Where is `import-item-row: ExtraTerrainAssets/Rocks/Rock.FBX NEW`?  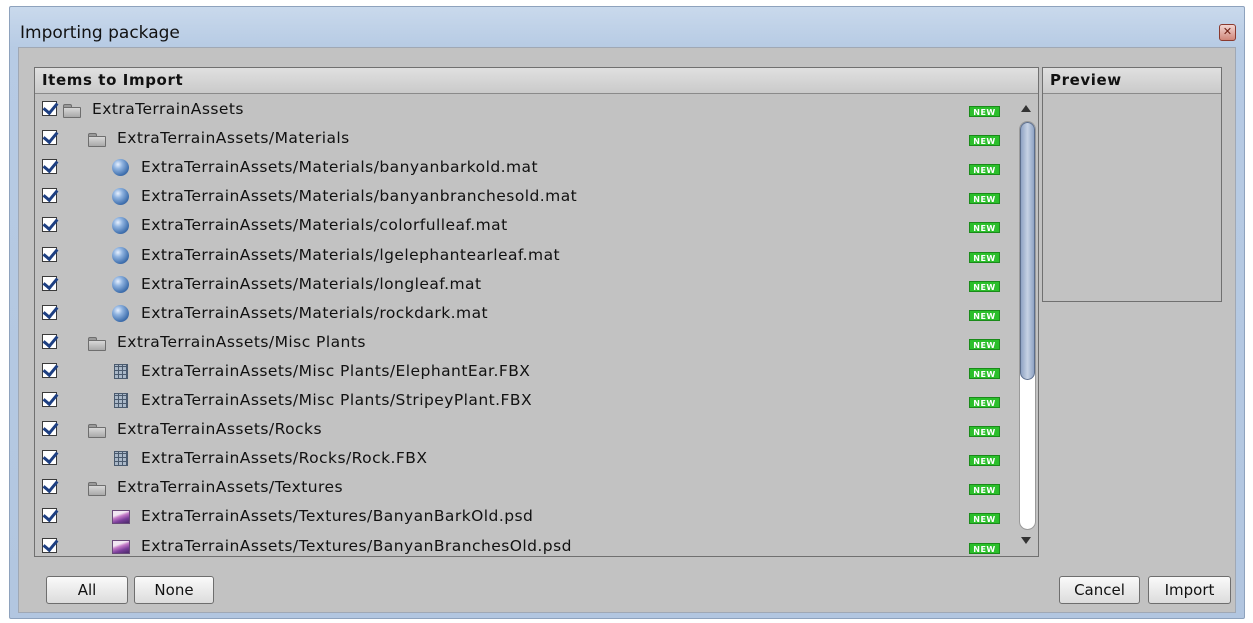 import-item-row: ExtraTerrainAssets/Rocks/Rock.FBX NEW is located at coordinates (525, 458).